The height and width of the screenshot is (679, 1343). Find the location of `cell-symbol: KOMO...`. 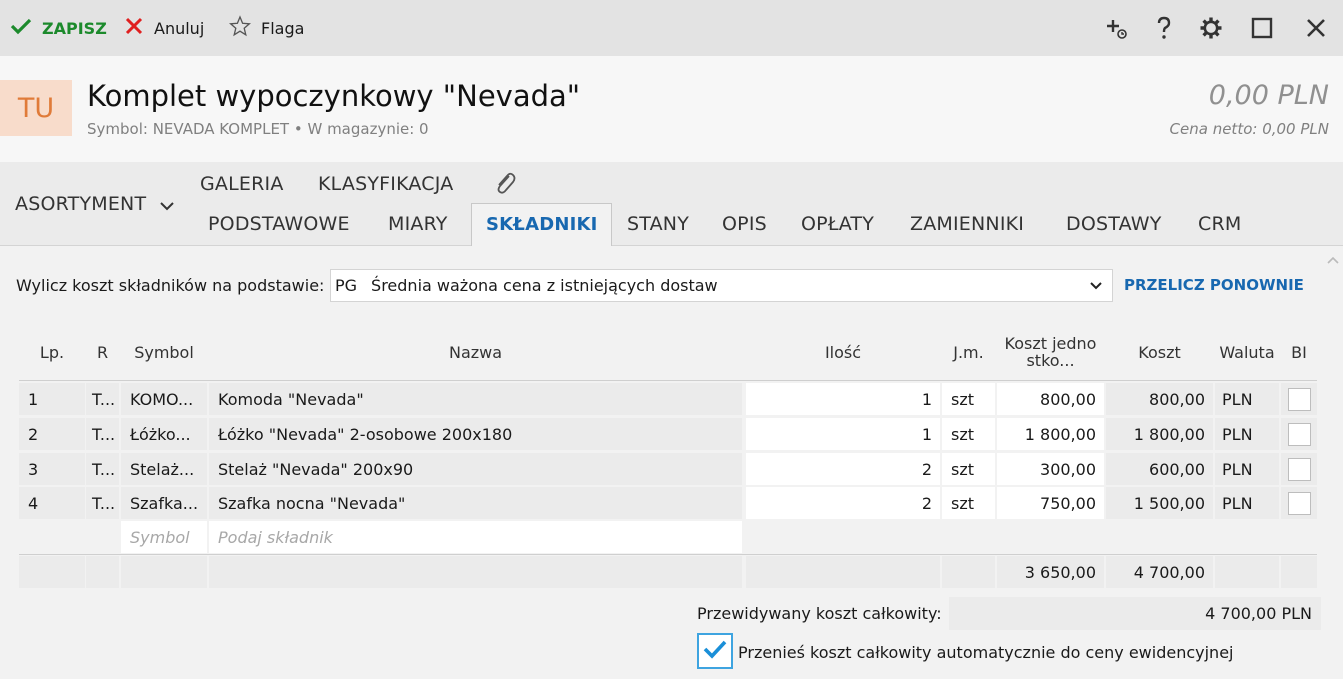

cell-symbol: KOMO... is located at coordinates (164, 399).